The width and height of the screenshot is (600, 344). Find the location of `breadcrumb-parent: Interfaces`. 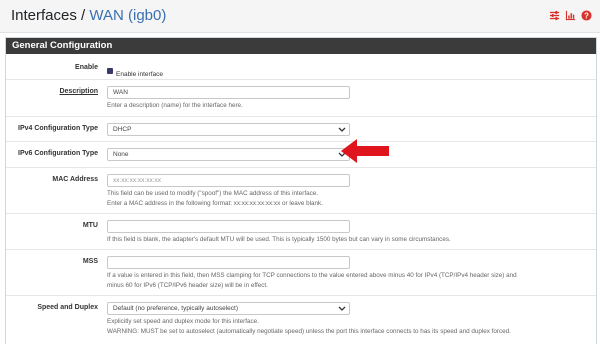

breadcrumb-parent: Interfaces is located at coordinates (44, 15).